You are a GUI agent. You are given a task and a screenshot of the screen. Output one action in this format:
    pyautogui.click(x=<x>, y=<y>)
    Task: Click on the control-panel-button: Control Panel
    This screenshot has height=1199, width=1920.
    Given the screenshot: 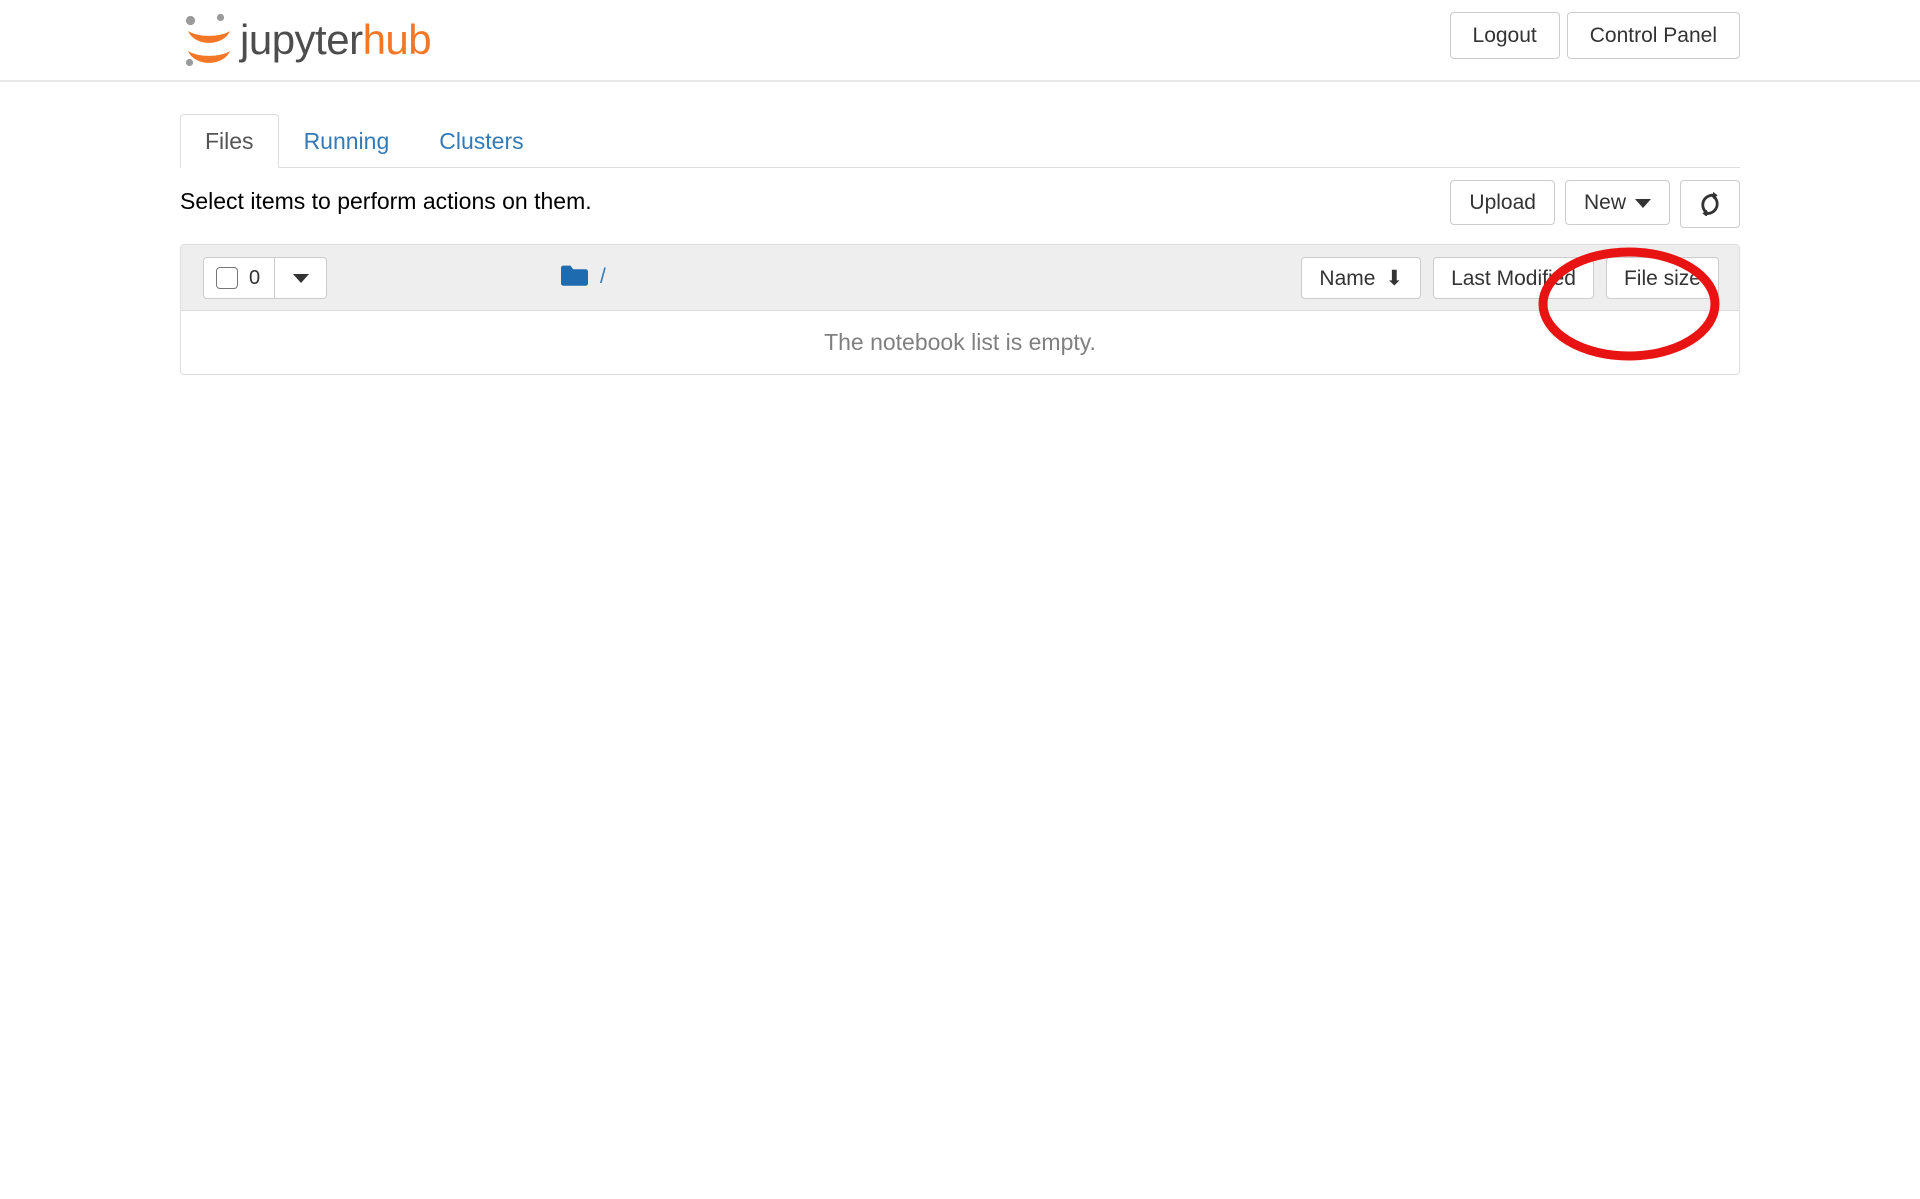 What is the action you would take?
    pyautogui.click(x=1653, y=35)
    